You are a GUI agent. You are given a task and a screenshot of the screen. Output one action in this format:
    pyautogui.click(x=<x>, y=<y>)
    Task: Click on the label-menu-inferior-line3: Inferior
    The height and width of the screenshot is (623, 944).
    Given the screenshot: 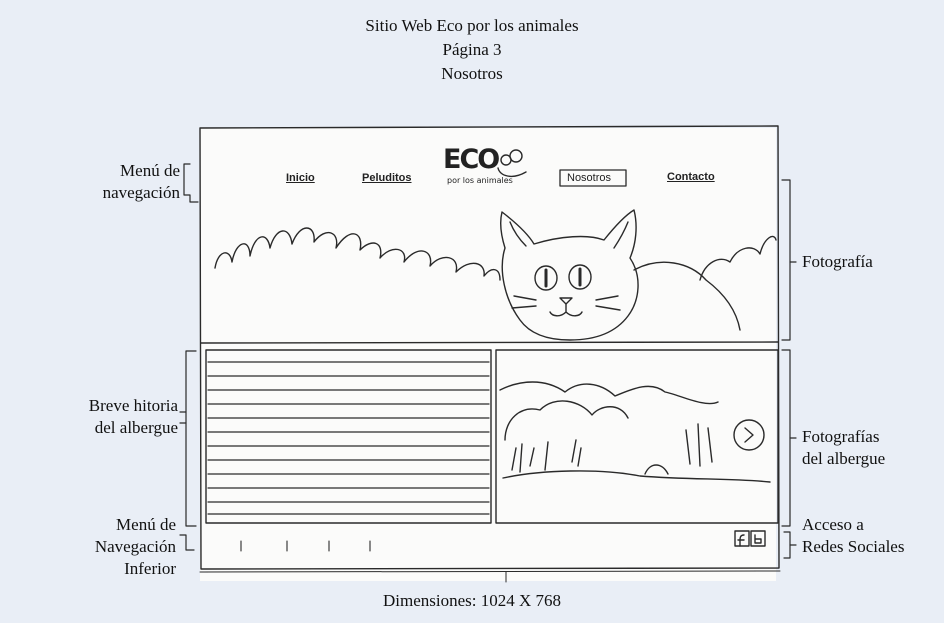 What is the action you would take?
    pyautogui.click(x=150, y=568)
    